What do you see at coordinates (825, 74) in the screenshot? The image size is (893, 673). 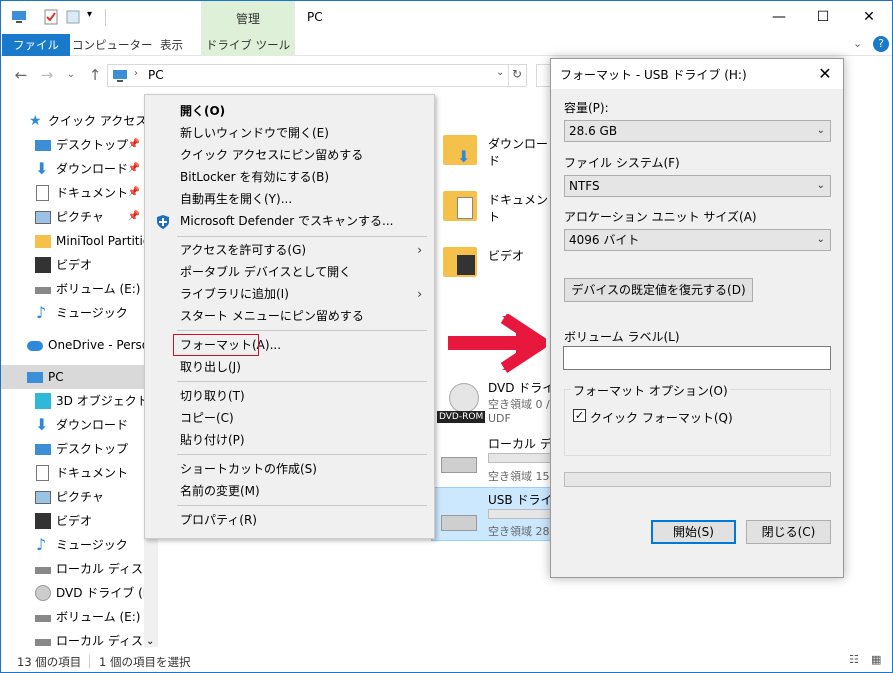 I see `dialog-close-button: ✕` at bounding box center [825, 74].